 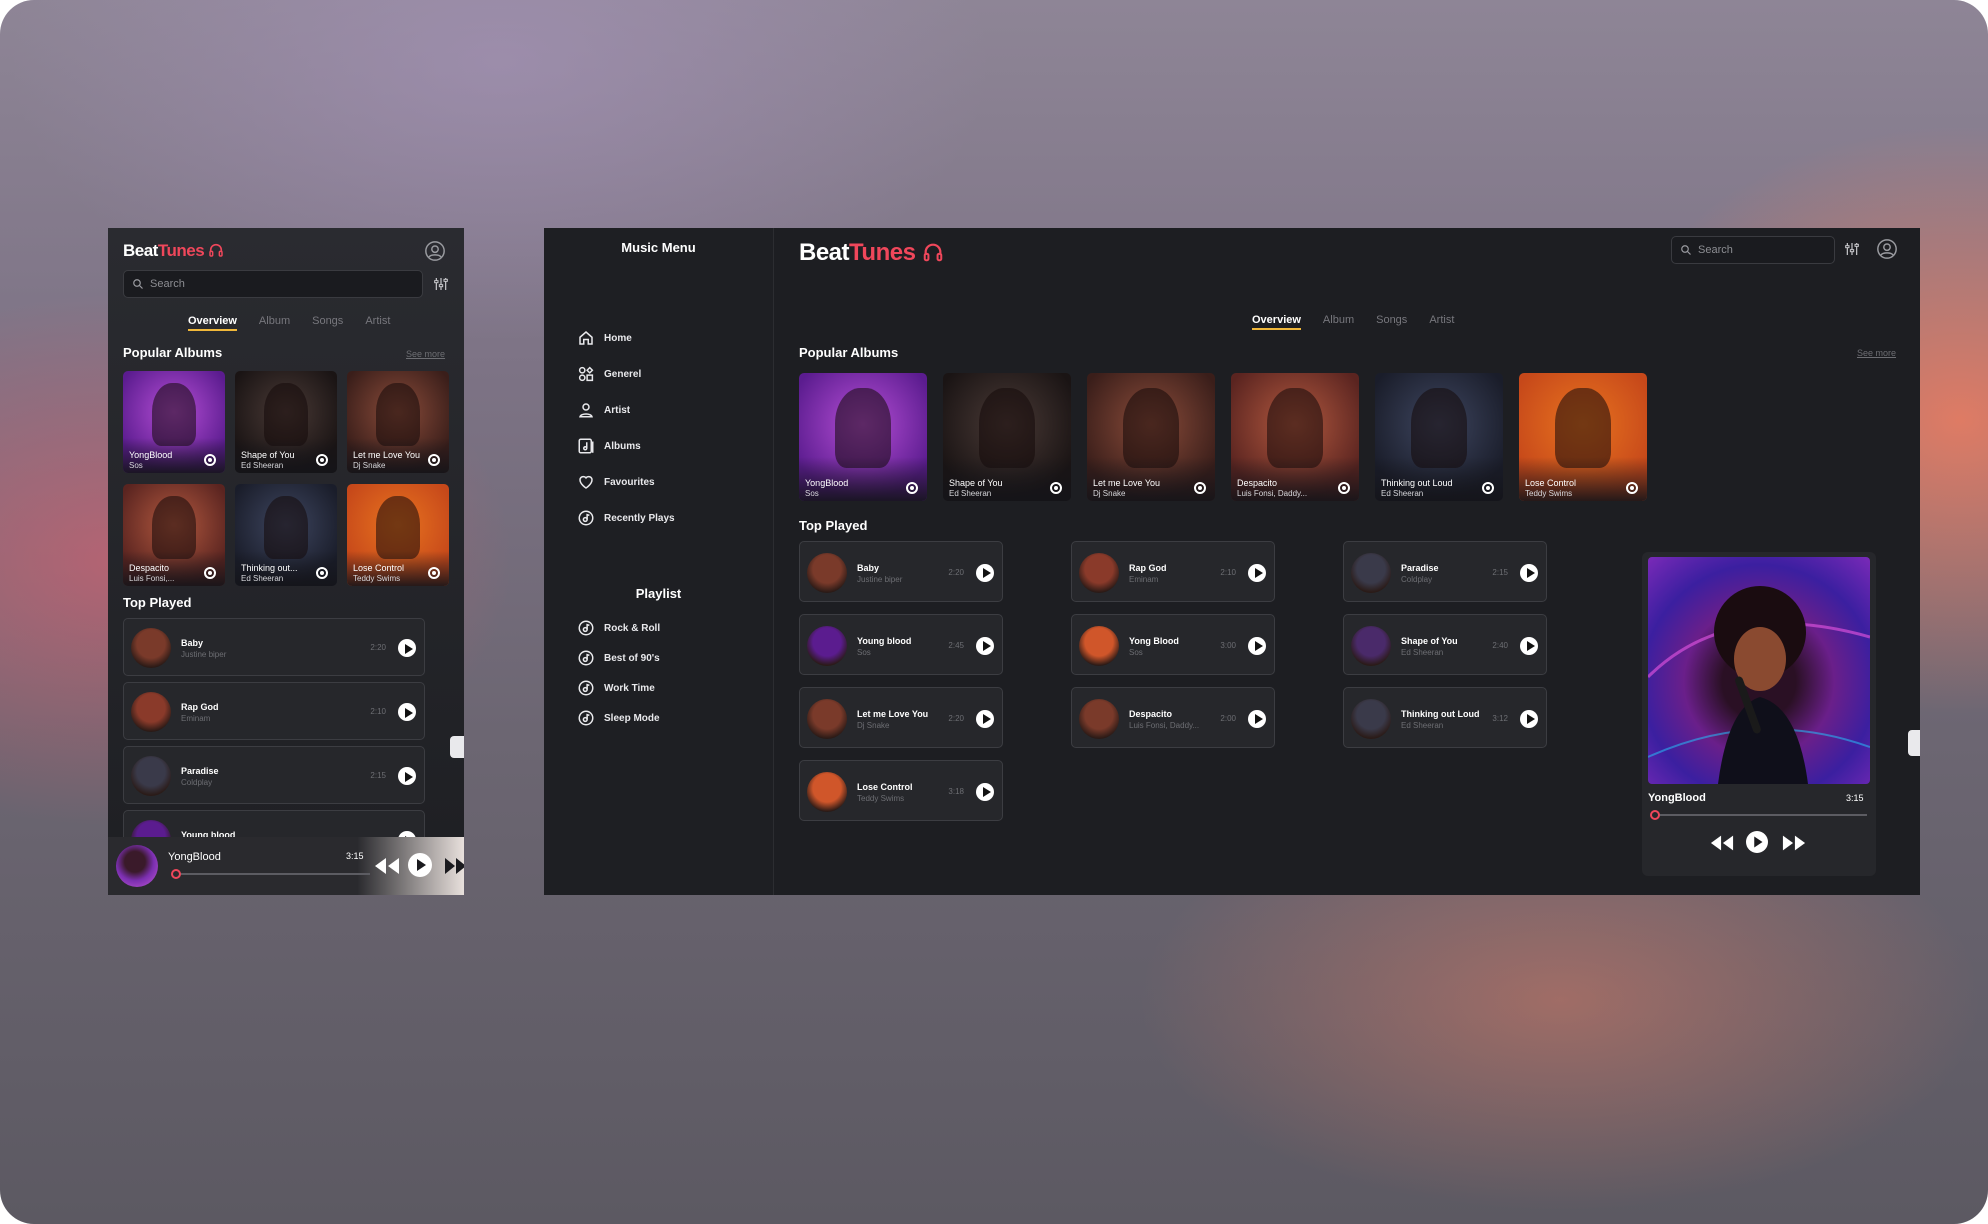 What do you see at coordinates (609, 374) in the screenshot?
I see `sidebar-item-generel: Generel` at bounding box center [609, 374].